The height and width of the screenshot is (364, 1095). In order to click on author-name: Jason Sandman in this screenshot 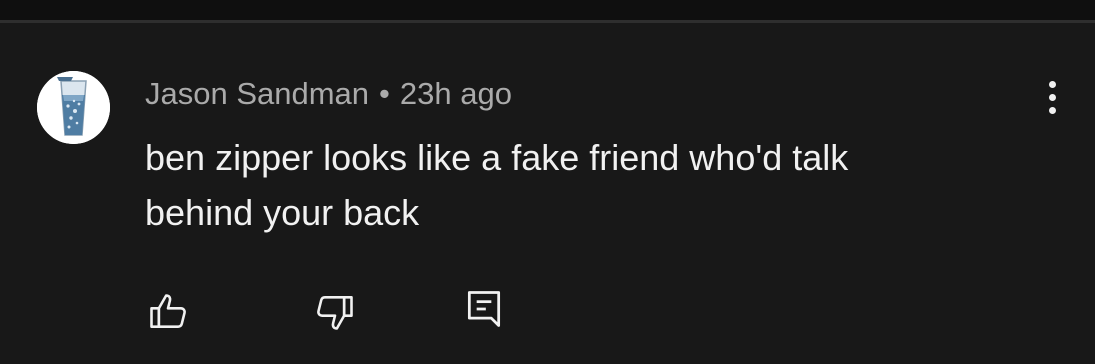, I will do `click(257, 93)`.